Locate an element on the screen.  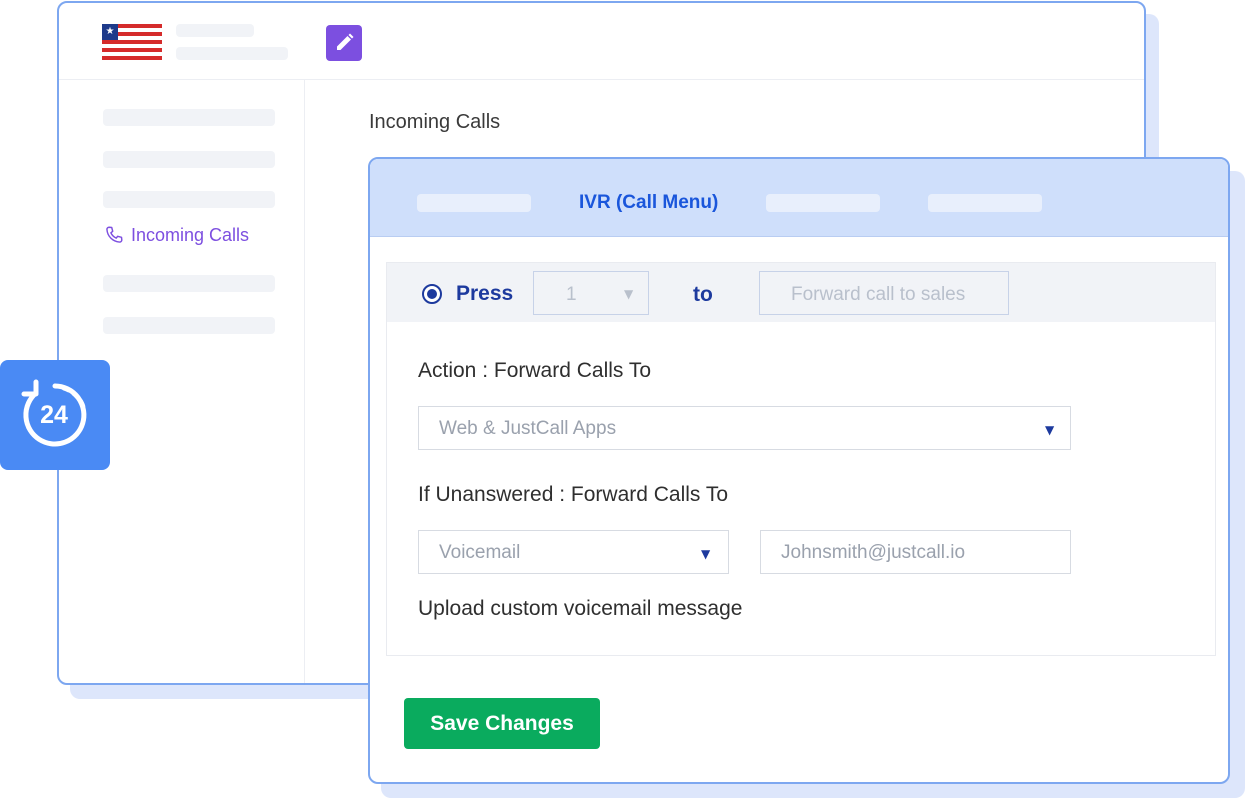
24-hour-support-badge: 24 is located at coordinates (55, 415).